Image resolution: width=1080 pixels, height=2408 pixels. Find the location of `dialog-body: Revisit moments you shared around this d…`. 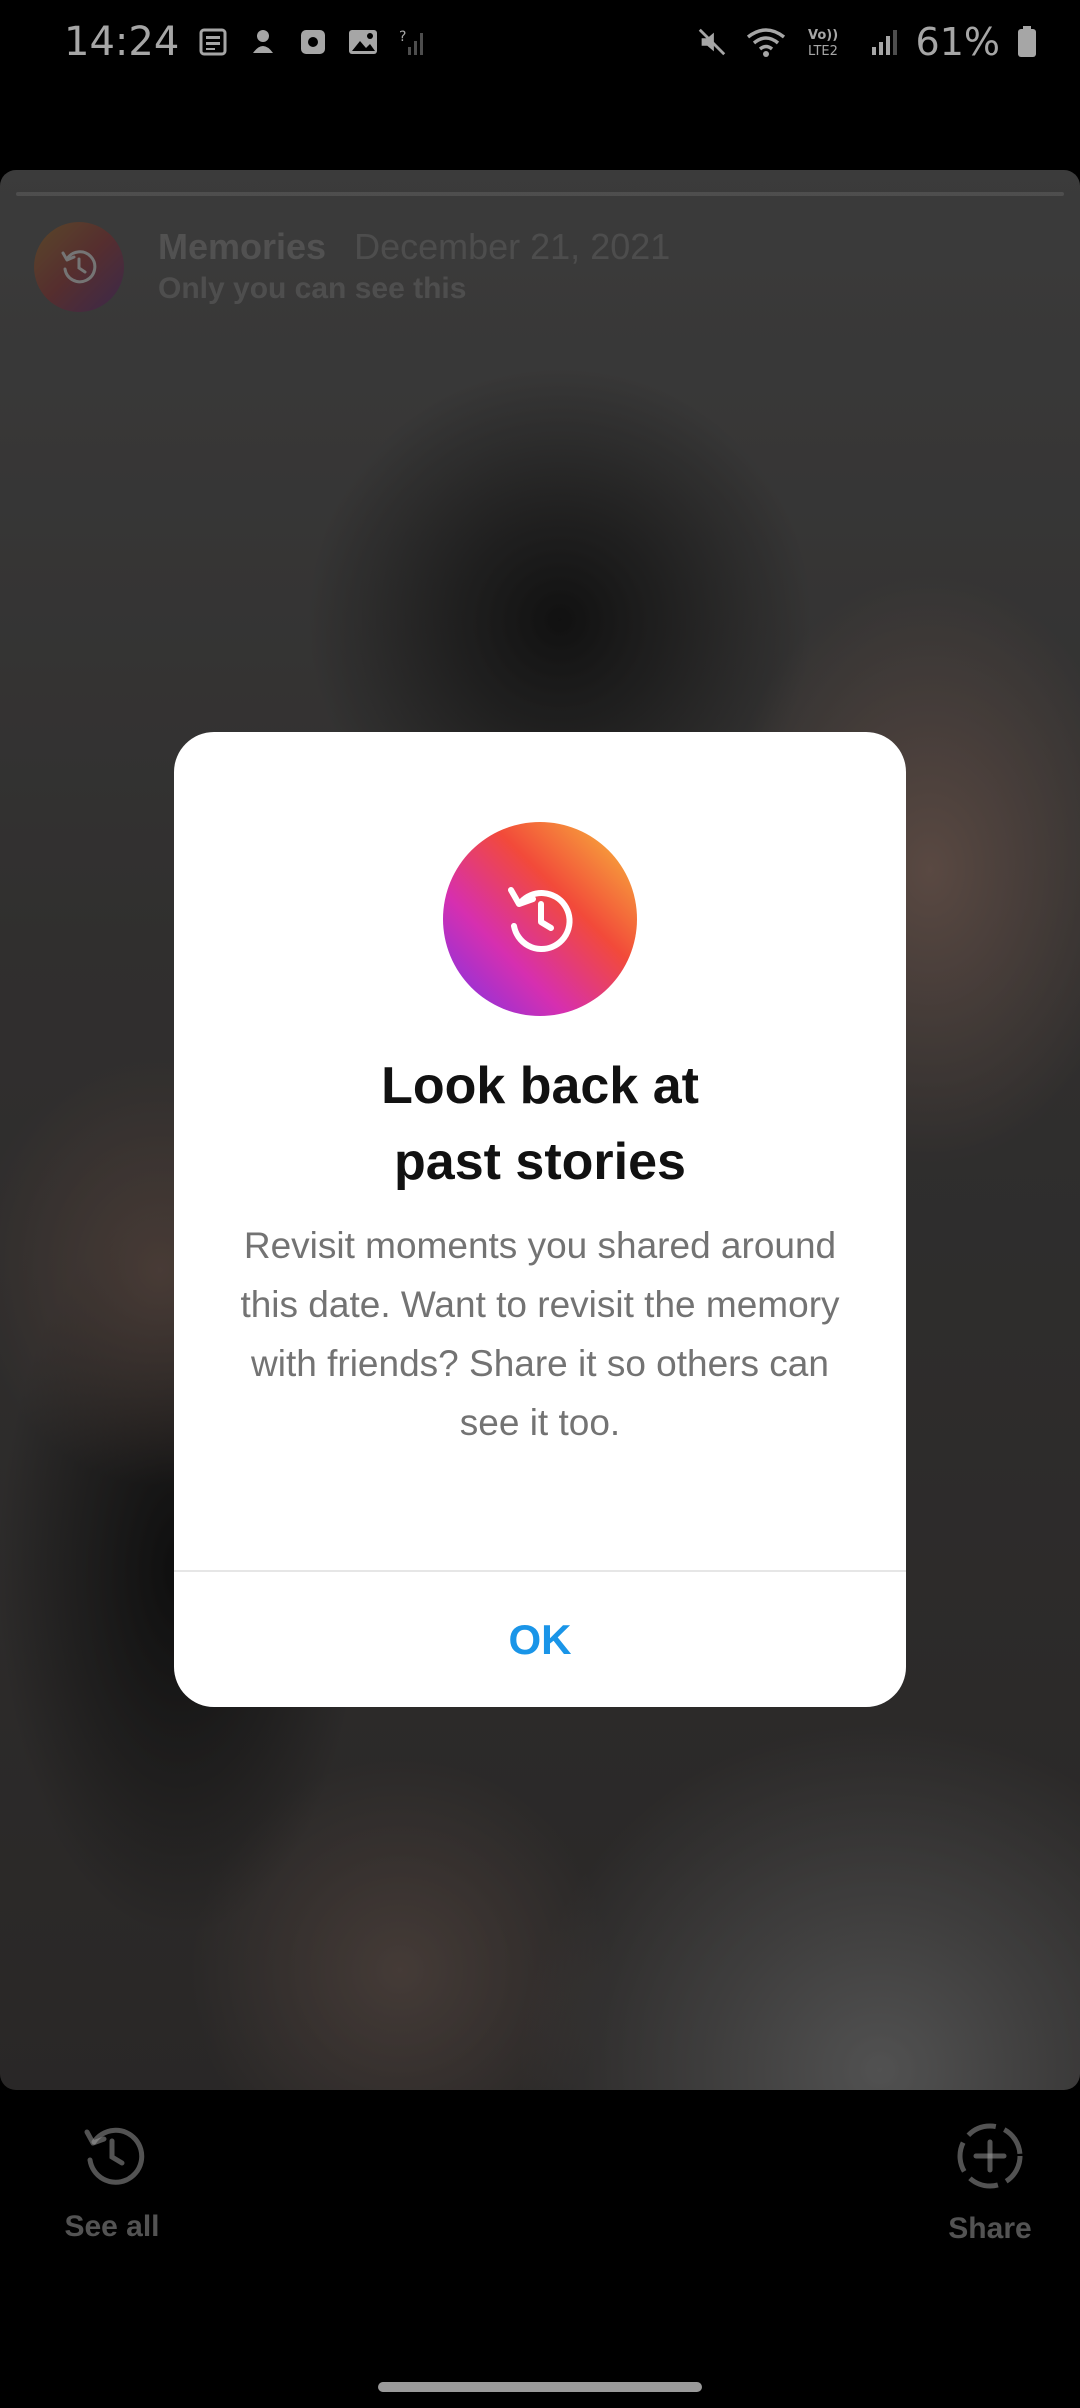

dialog-body: Revisit moments you shared around this d… is located at coordinates (540, 1334).